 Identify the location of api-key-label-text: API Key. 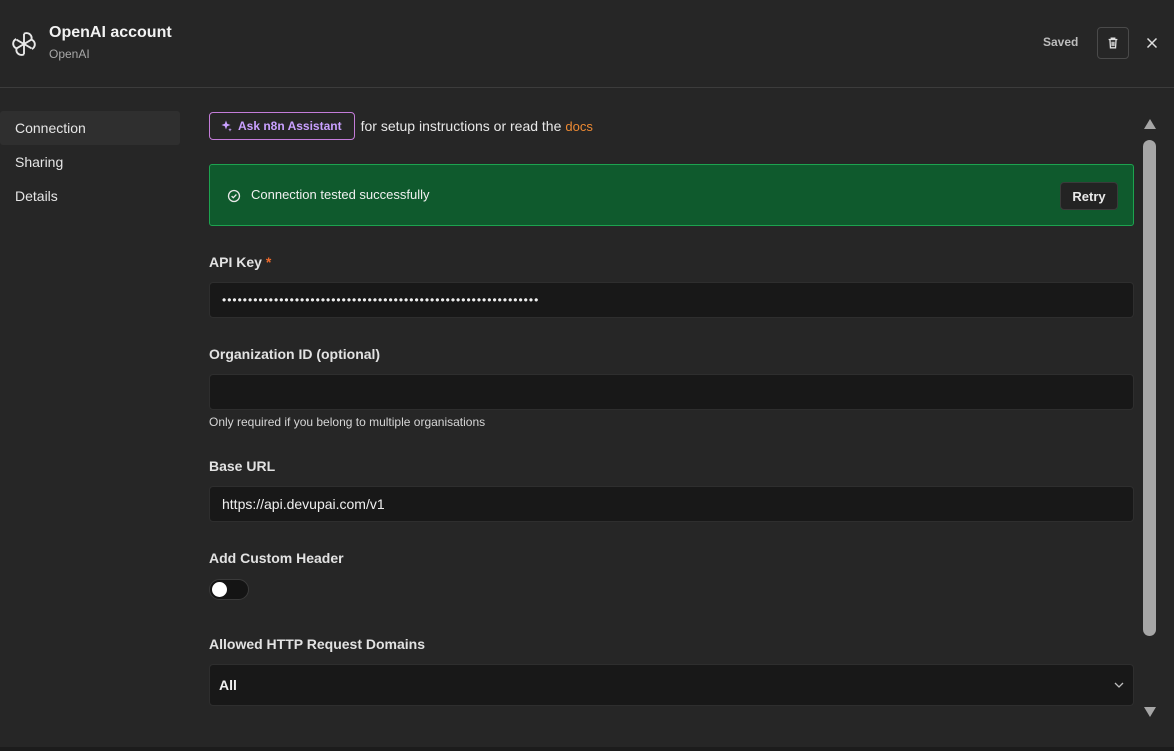
(235, 262).